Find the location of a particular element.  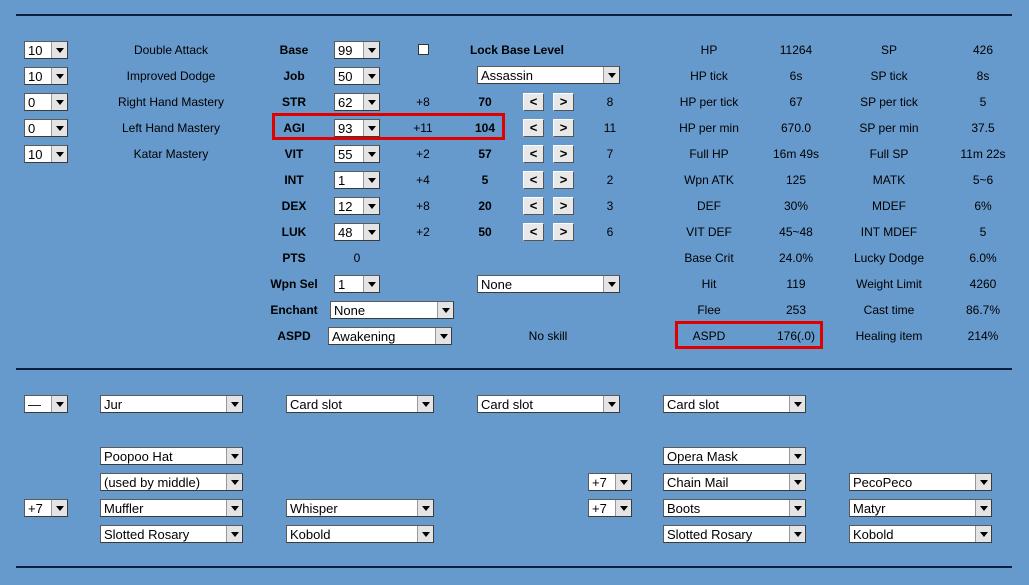

head-low-refine-select: +7 is located at coordinates (46, 508).